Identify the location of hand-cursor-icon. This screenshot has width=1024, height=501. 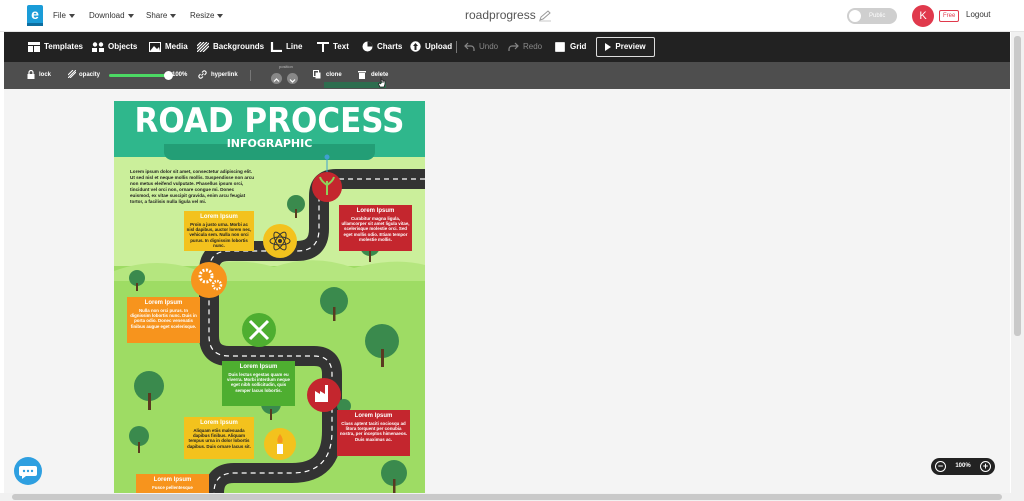
(382, 82).